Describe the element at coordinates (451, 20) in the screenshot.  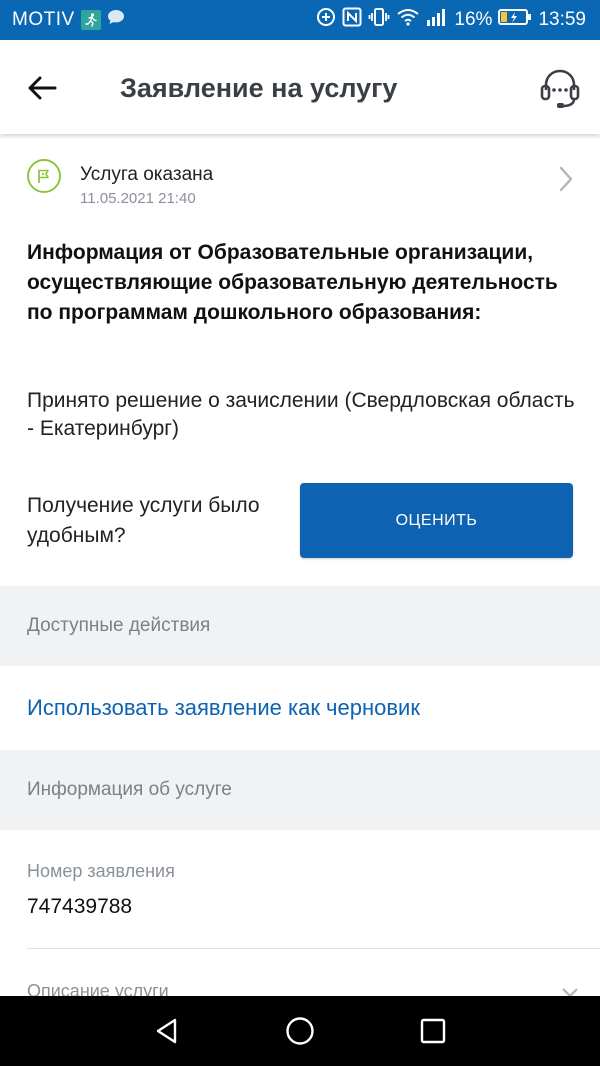
I see `status-right: 16% 13:59` at that location.